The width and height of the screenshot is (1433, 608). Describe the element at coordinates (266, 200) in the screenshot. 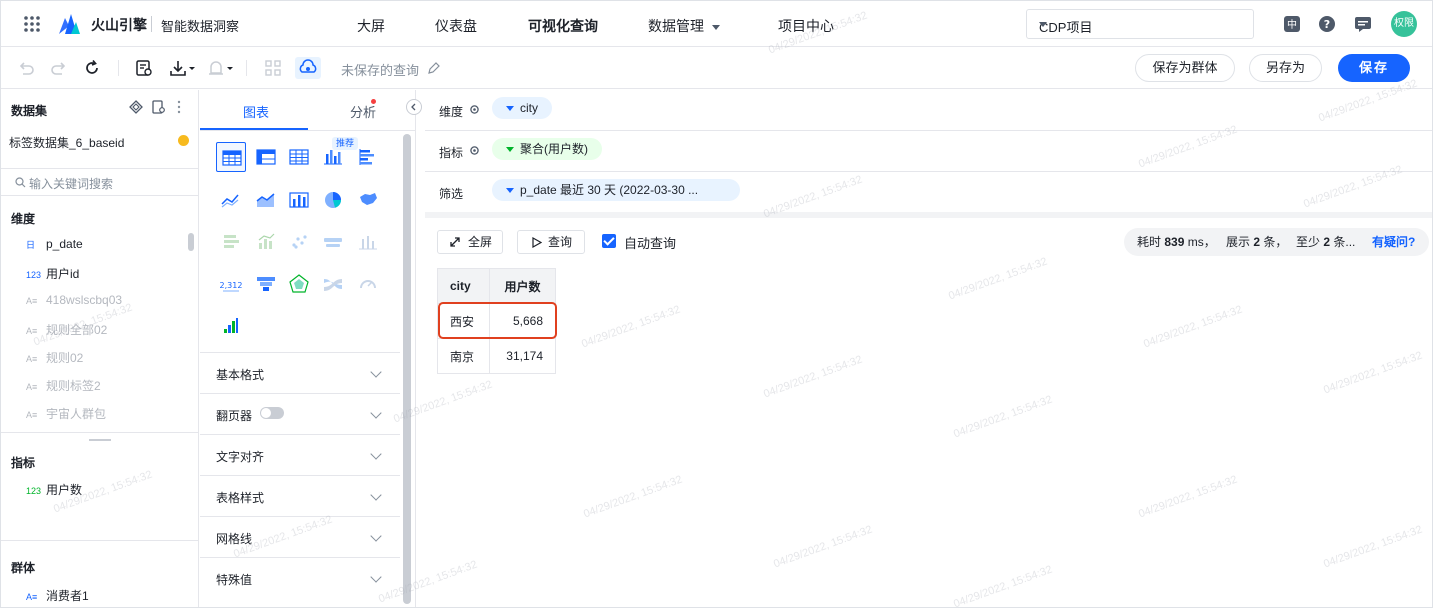

I see `area-chart-icon` at that location.